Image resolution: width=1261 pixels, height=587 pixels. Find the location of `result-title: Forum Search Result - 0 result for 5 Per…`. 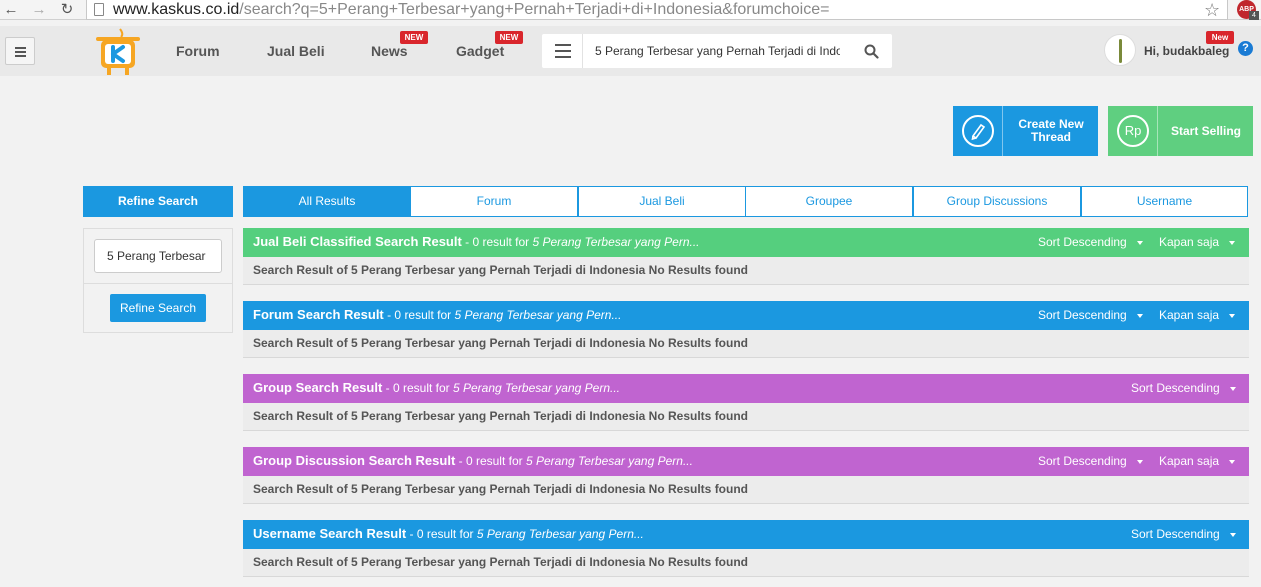

result-title: Forum Search Result - 0 result for 5 Per… is located at coordinates (437, 315).